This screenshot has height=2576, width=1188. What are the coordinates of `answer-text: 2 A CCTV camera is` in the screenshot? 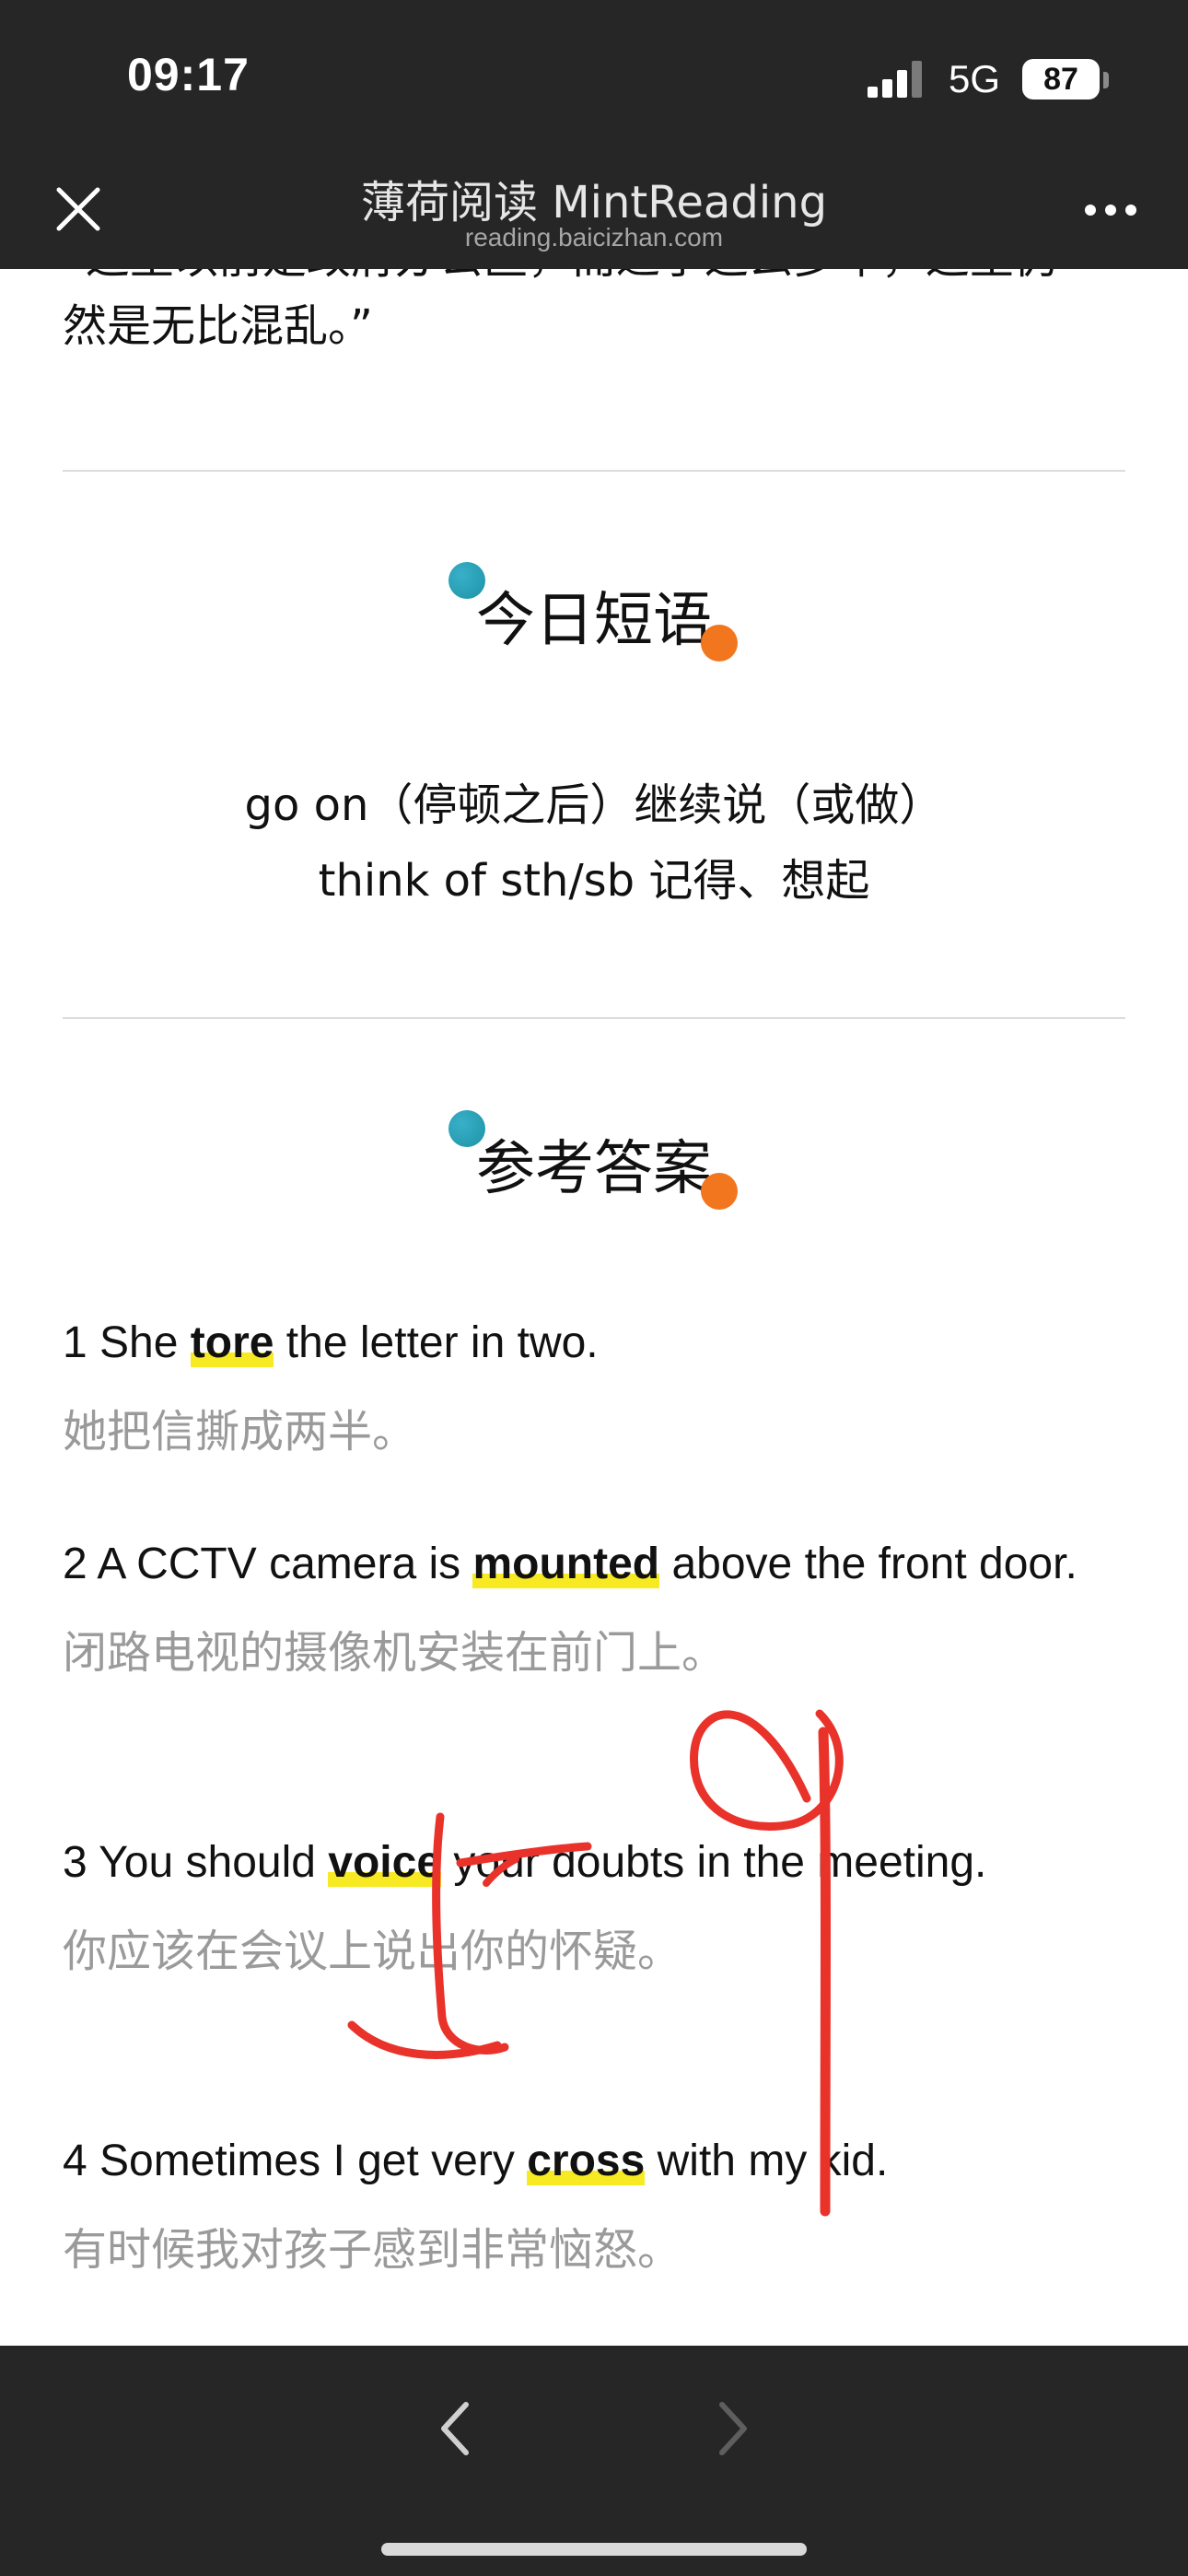 It's located at (268, 1564).